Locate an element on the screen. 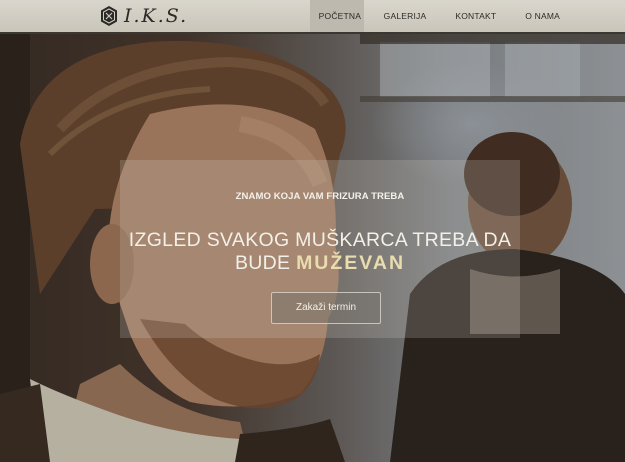 The height and width of the screenshot is (462, 625). top-navbar: I.K.S. Početna Galerija Kontakt O nama is located at coordinates (312, 17).